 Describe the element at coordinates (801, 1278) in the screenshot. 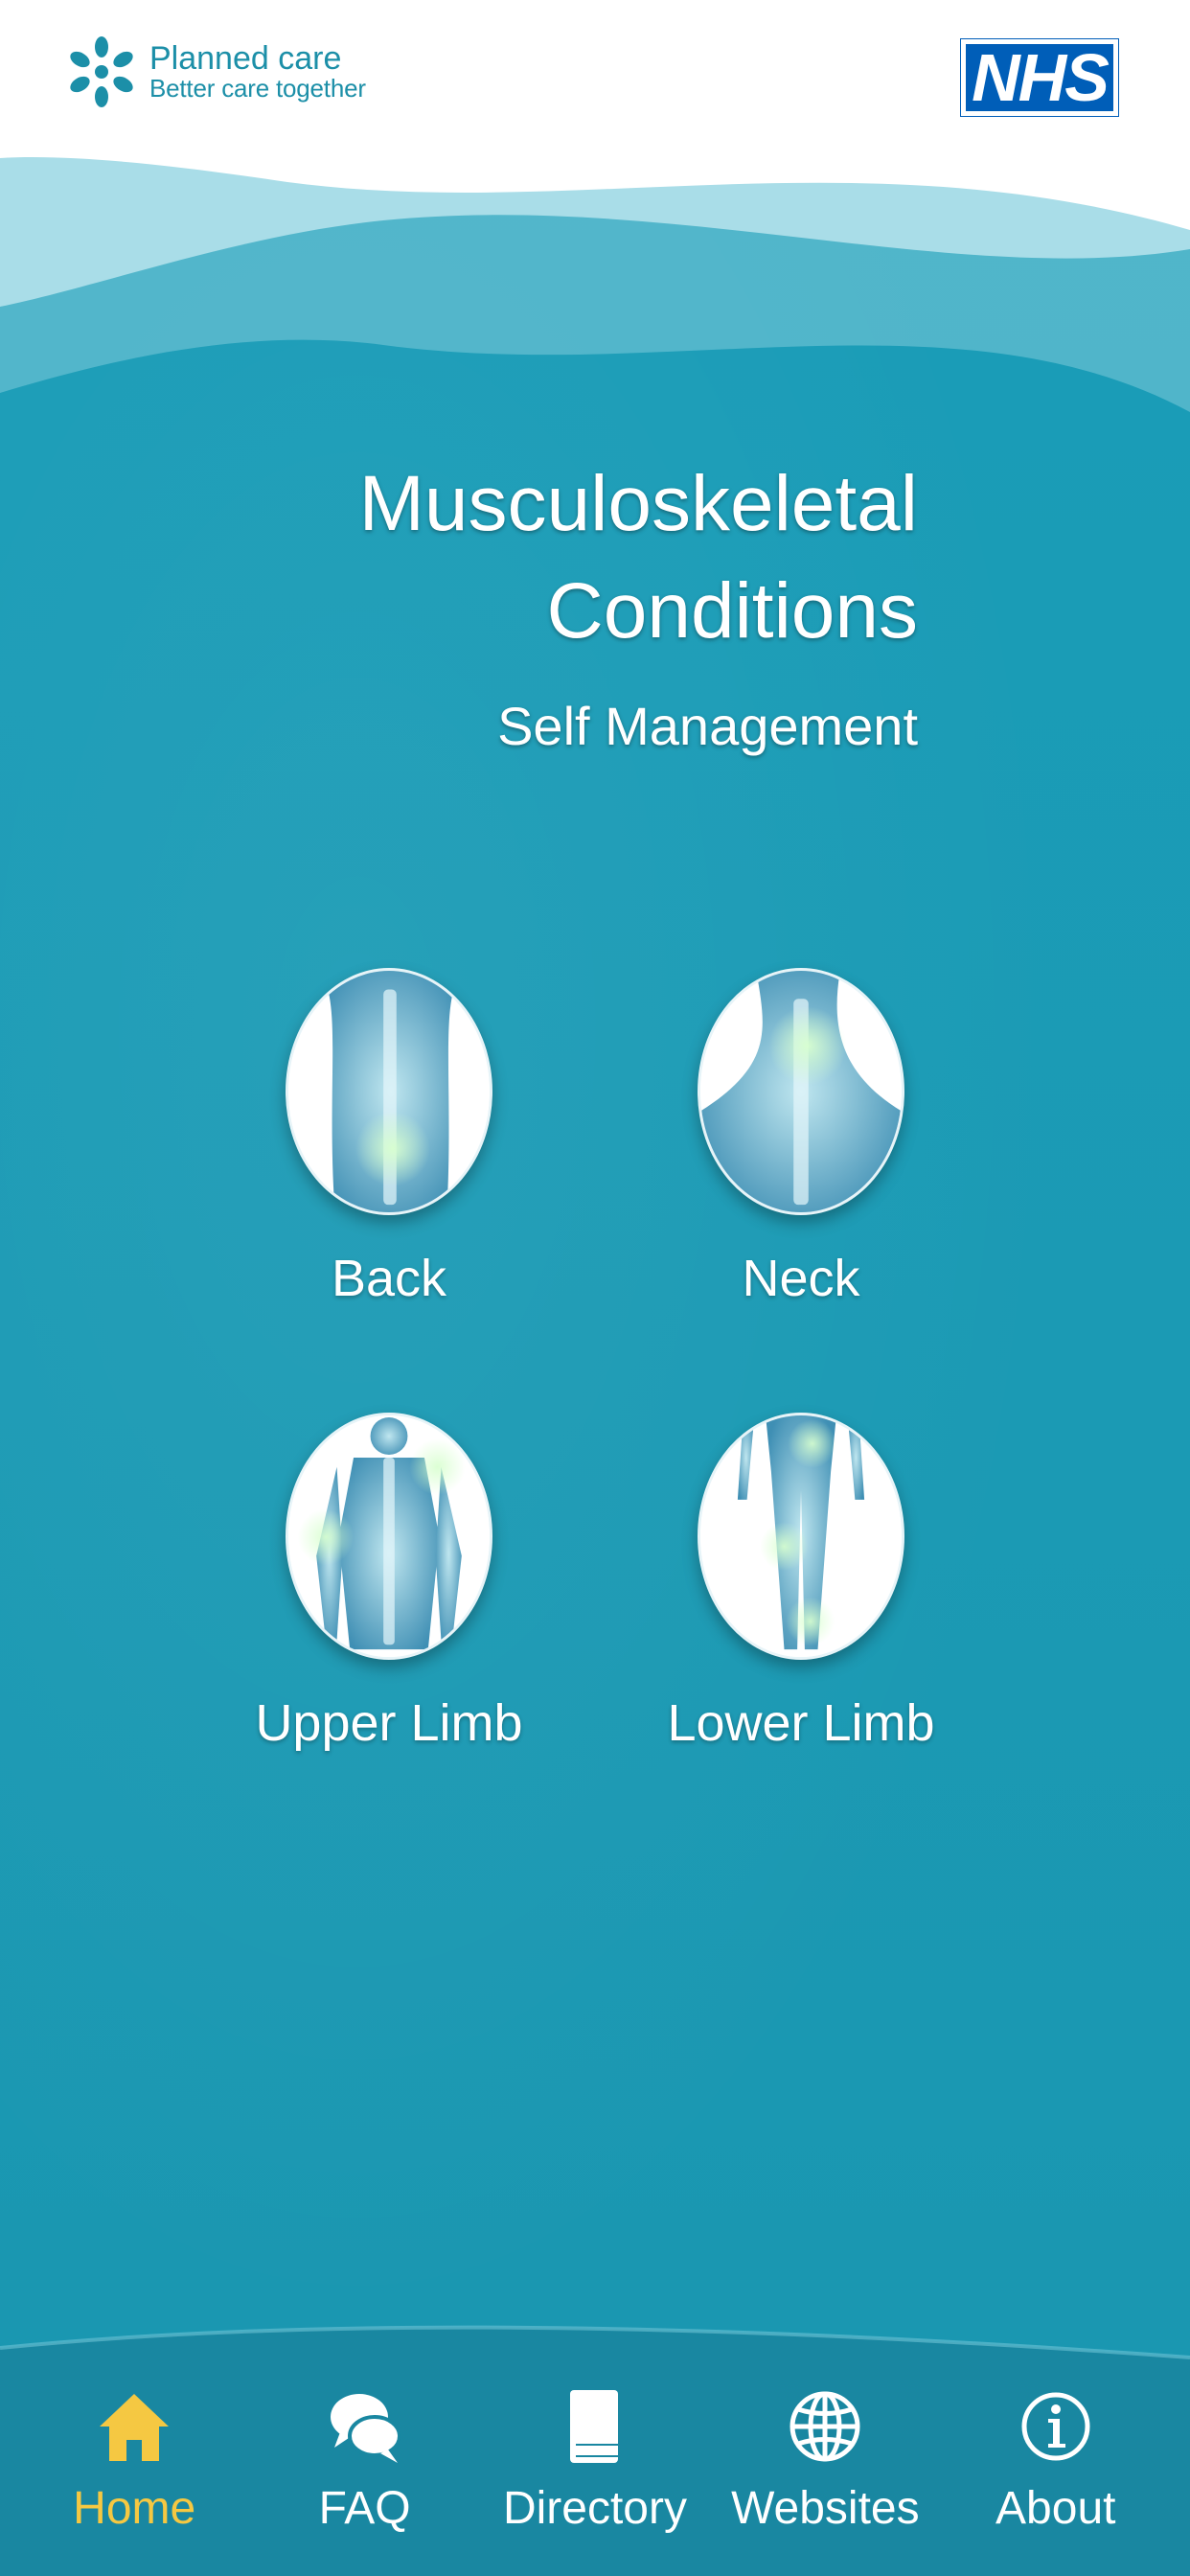

I see `area-label: Neck` at that location.